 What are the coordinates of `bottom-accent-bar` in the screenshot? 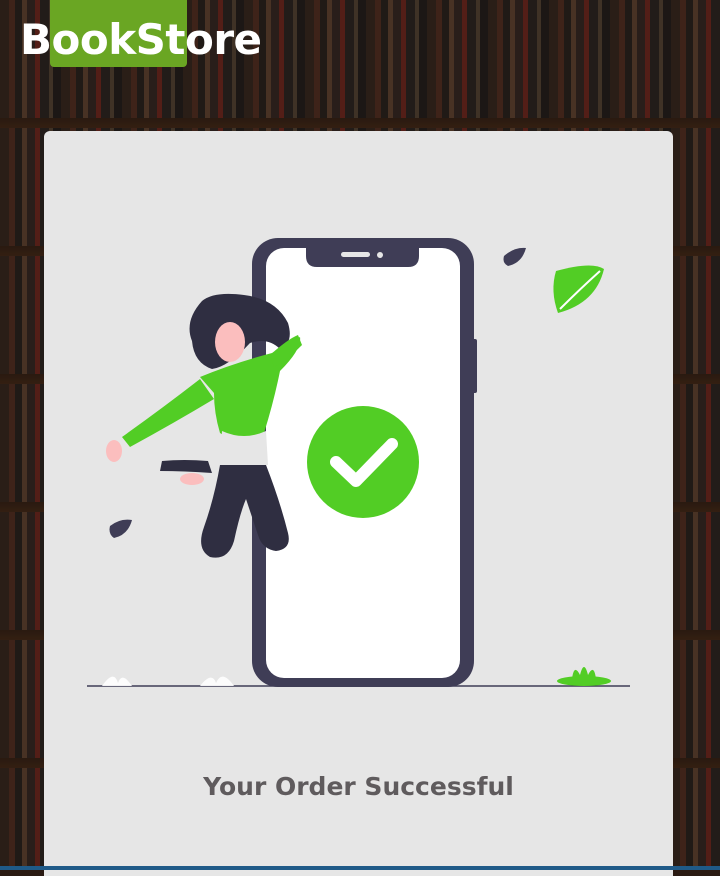 It's located at (360, 868).